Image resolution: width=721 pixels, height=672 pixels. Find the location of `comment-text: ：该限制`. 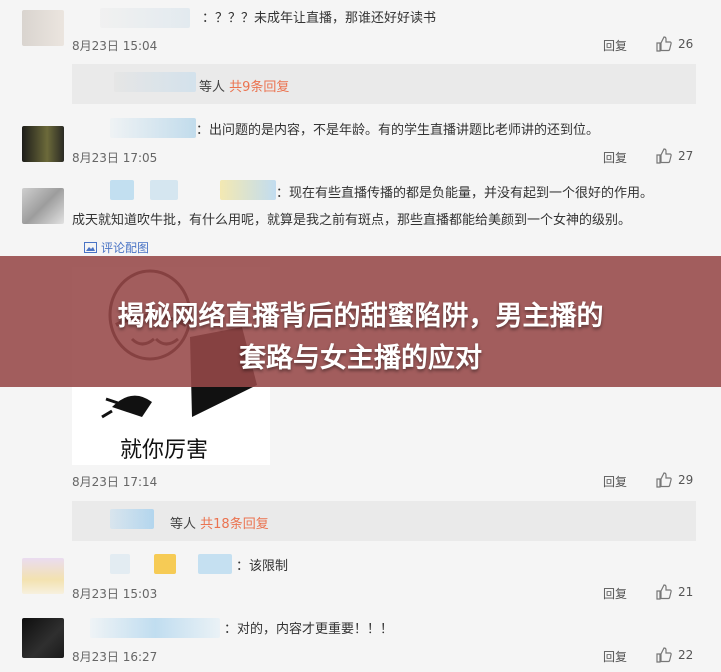

comment-text: ：该限制 is located at coordinates (262, 566).